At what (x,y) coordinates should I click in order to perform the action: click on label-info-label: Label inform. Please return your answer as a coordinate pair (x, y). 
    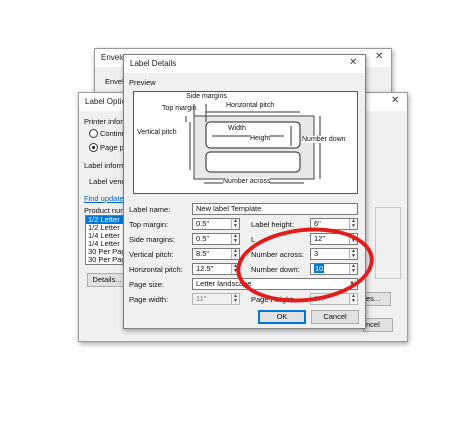
    Looking at the image, I should click on (105, 165).